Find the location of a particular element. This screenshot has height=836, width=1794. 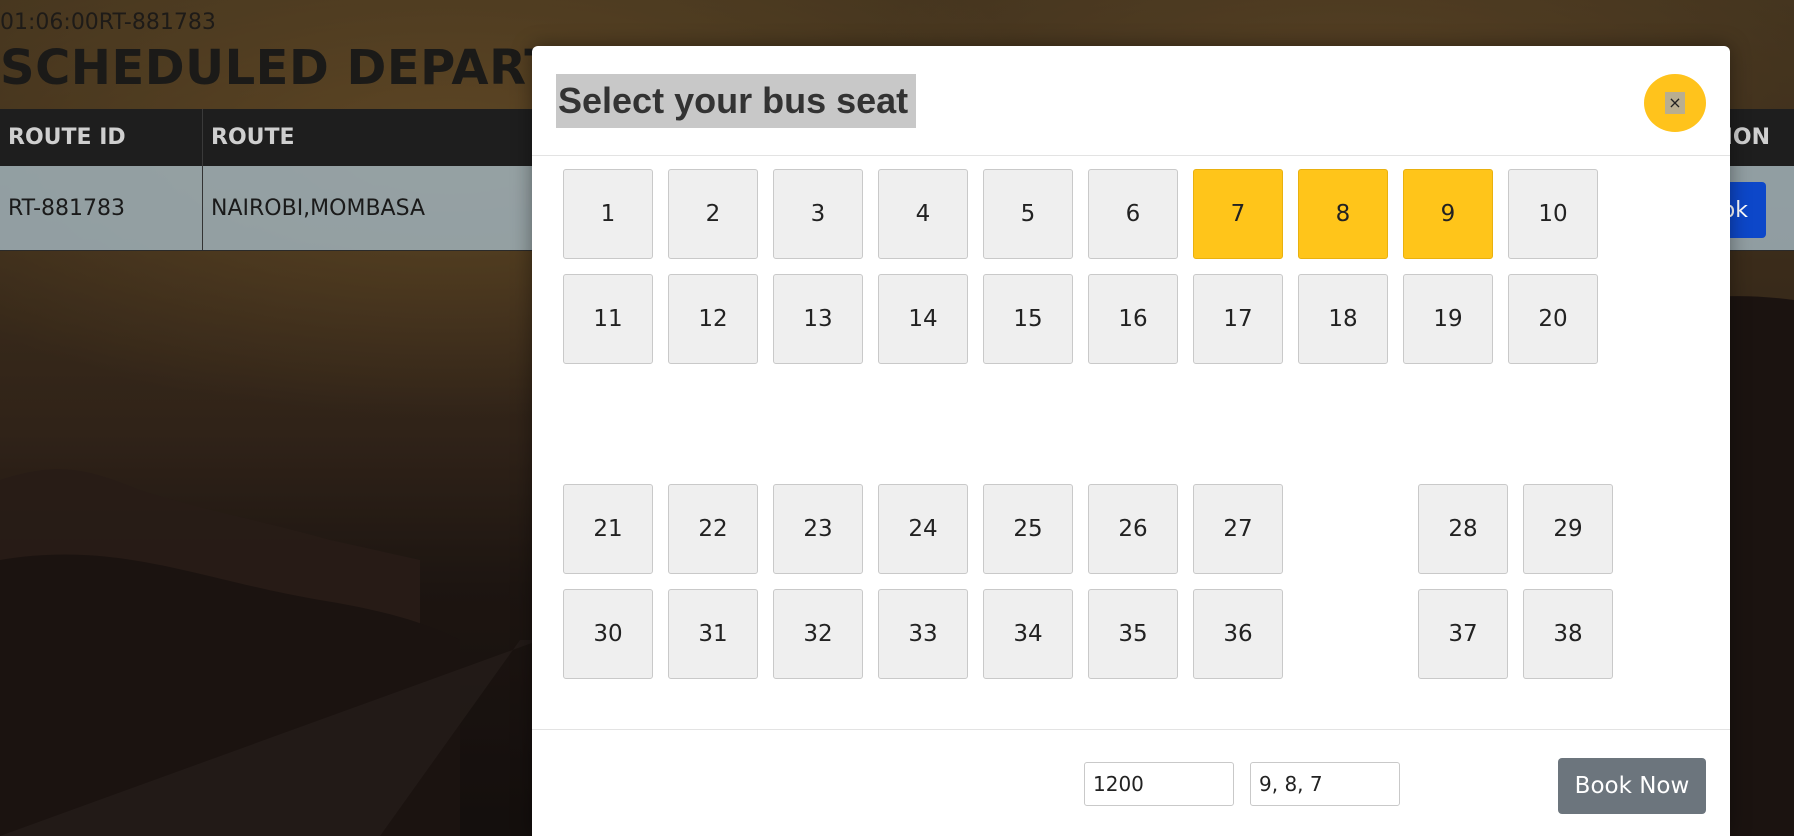

seat-28: 28 is located at coordinates (1463, 529).